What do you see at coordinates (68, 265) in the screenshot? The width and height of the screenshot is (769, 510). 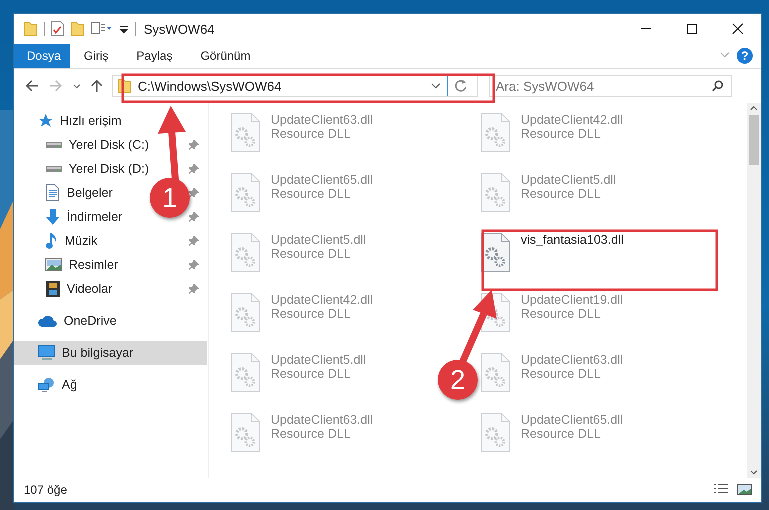 I see `nav-item: Resimler` at bounding box center [68, 265].